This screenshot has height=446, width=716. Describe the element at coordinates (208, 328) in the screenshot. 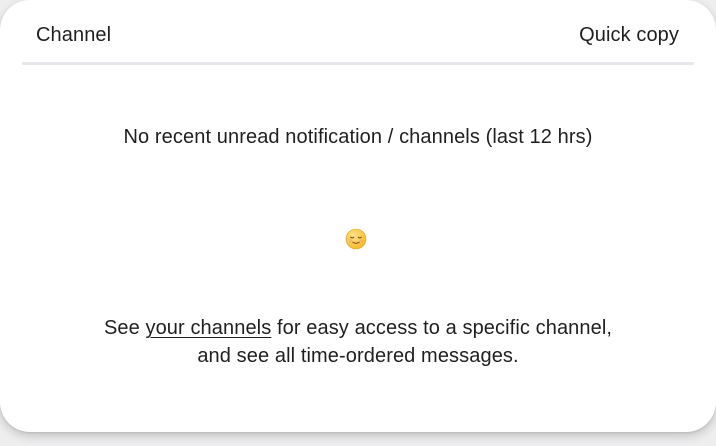

I see `your-channels-link: your channels` at that location.